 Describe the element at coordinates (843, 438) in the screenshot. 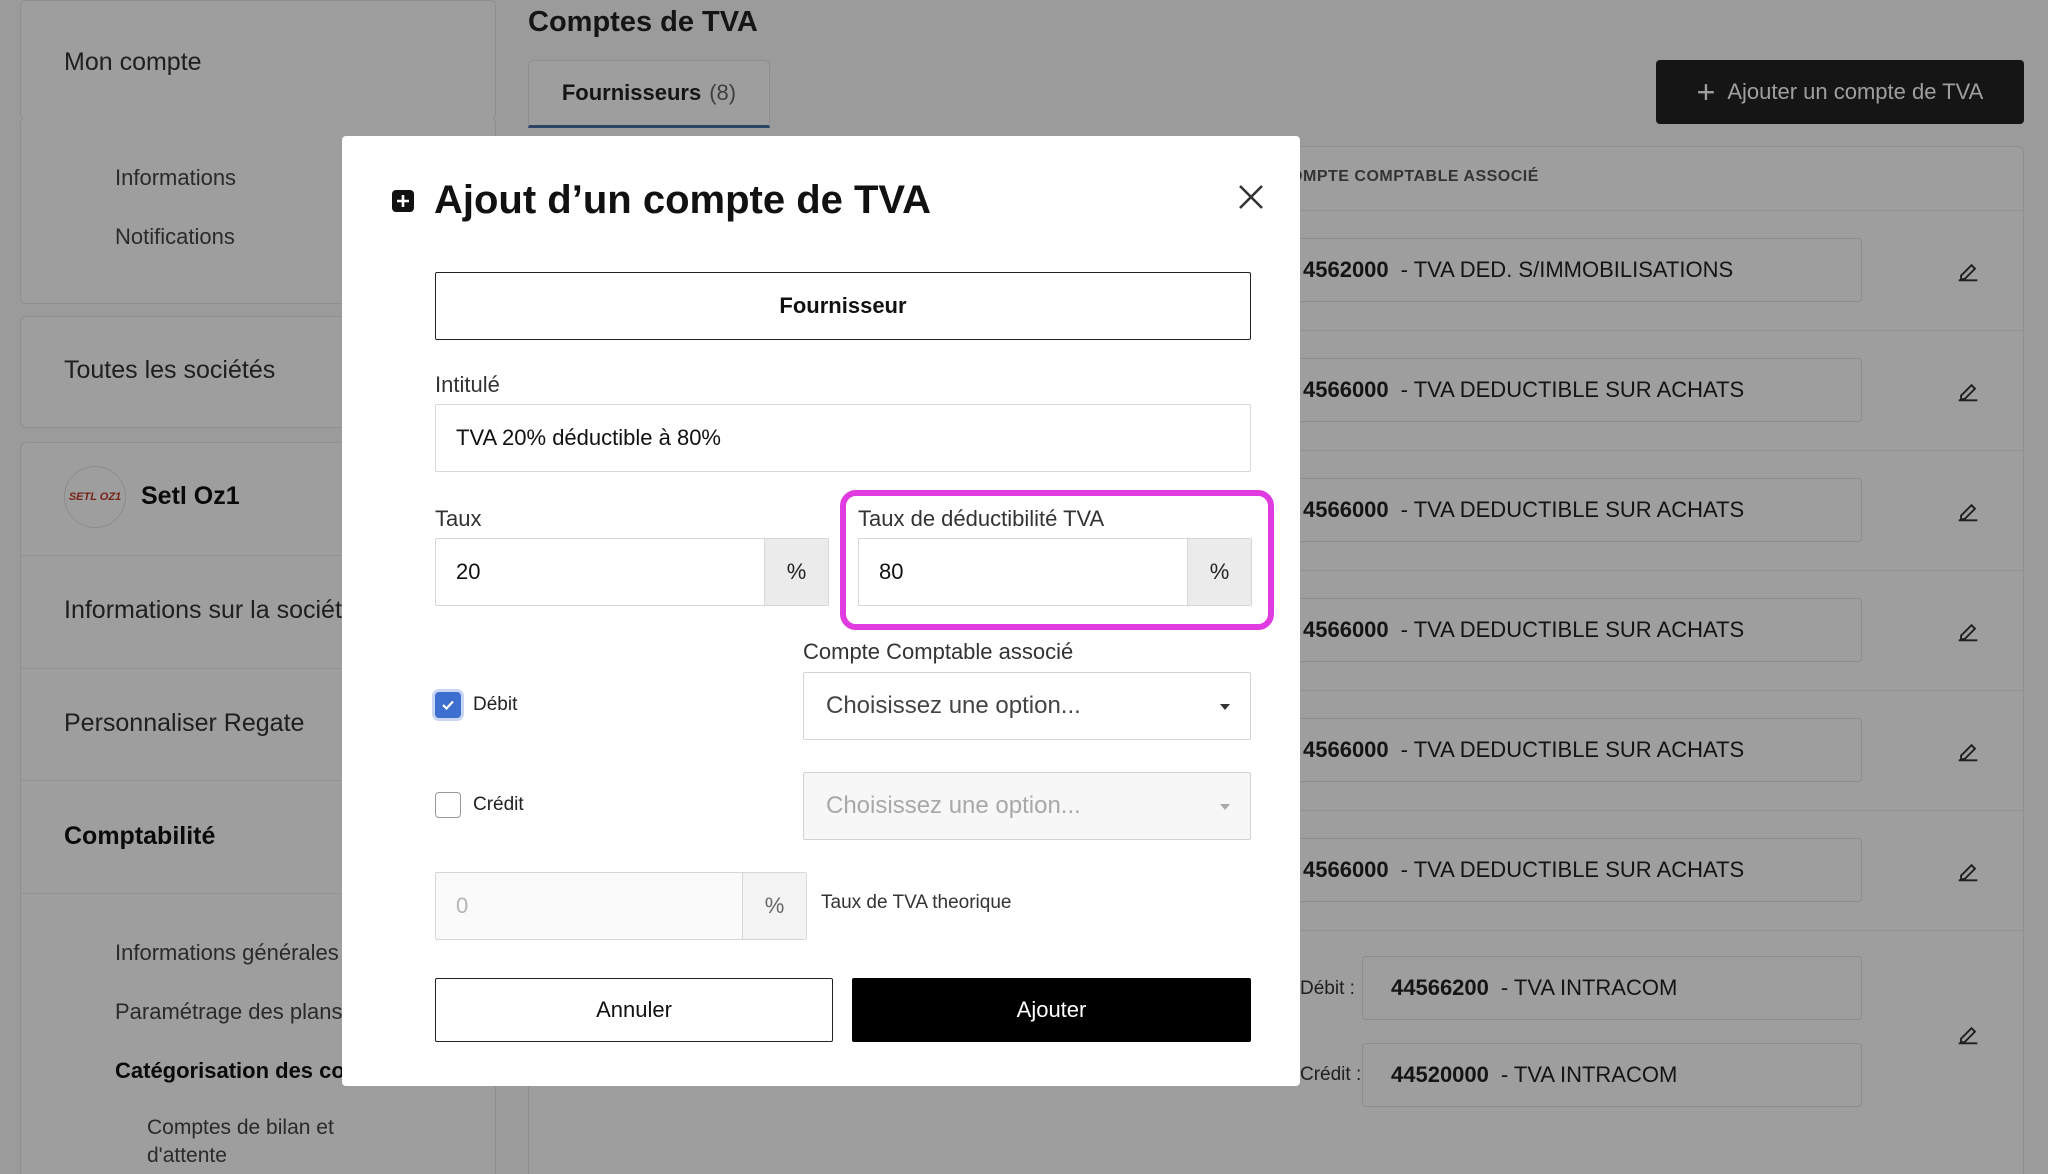

I see `intitule-input: TVA 20% déductible à 80%` at that location.